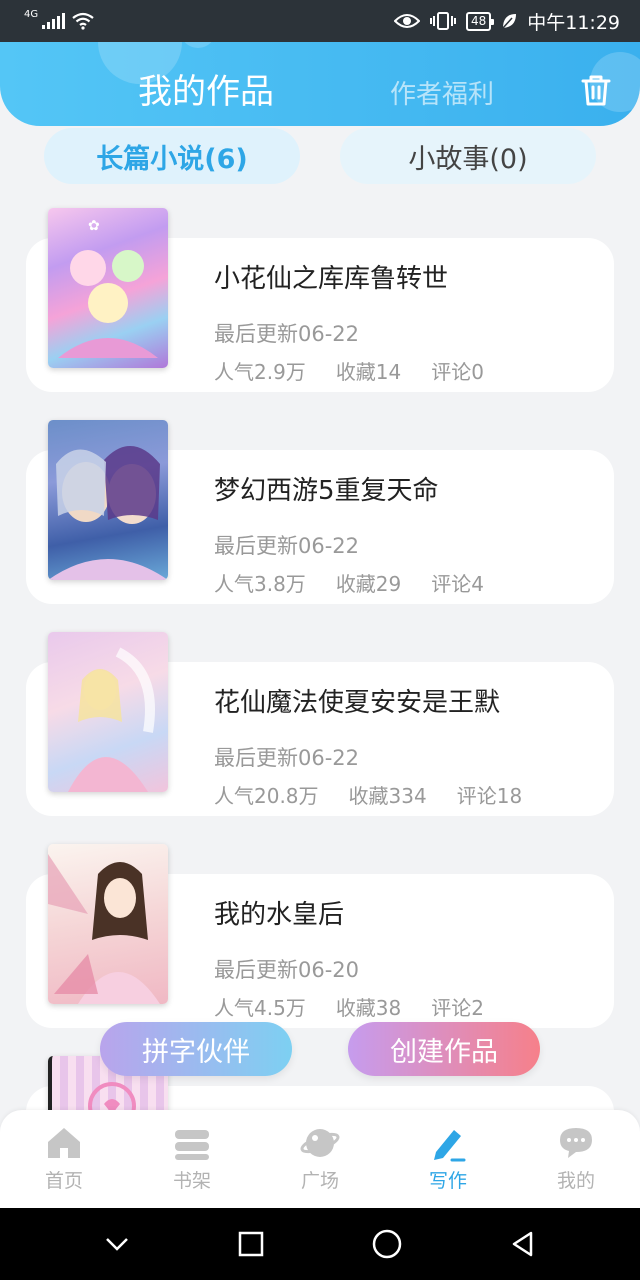 The width and height of the screenshot is (640, 1280). Describe the element at coordinates (509, 21) in the screenshot. I see `leaf-icon` at that location.